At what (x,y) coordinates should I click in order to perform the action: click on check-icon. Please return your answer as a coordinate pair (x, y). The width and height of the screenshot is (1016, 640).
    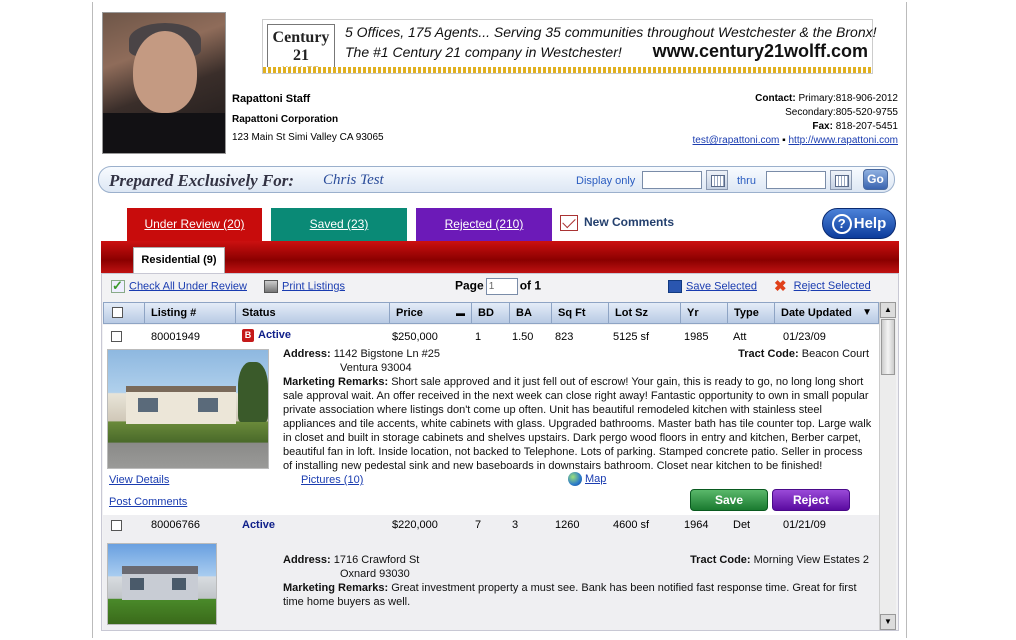
    Looking at the image, I should click on (118, 286).